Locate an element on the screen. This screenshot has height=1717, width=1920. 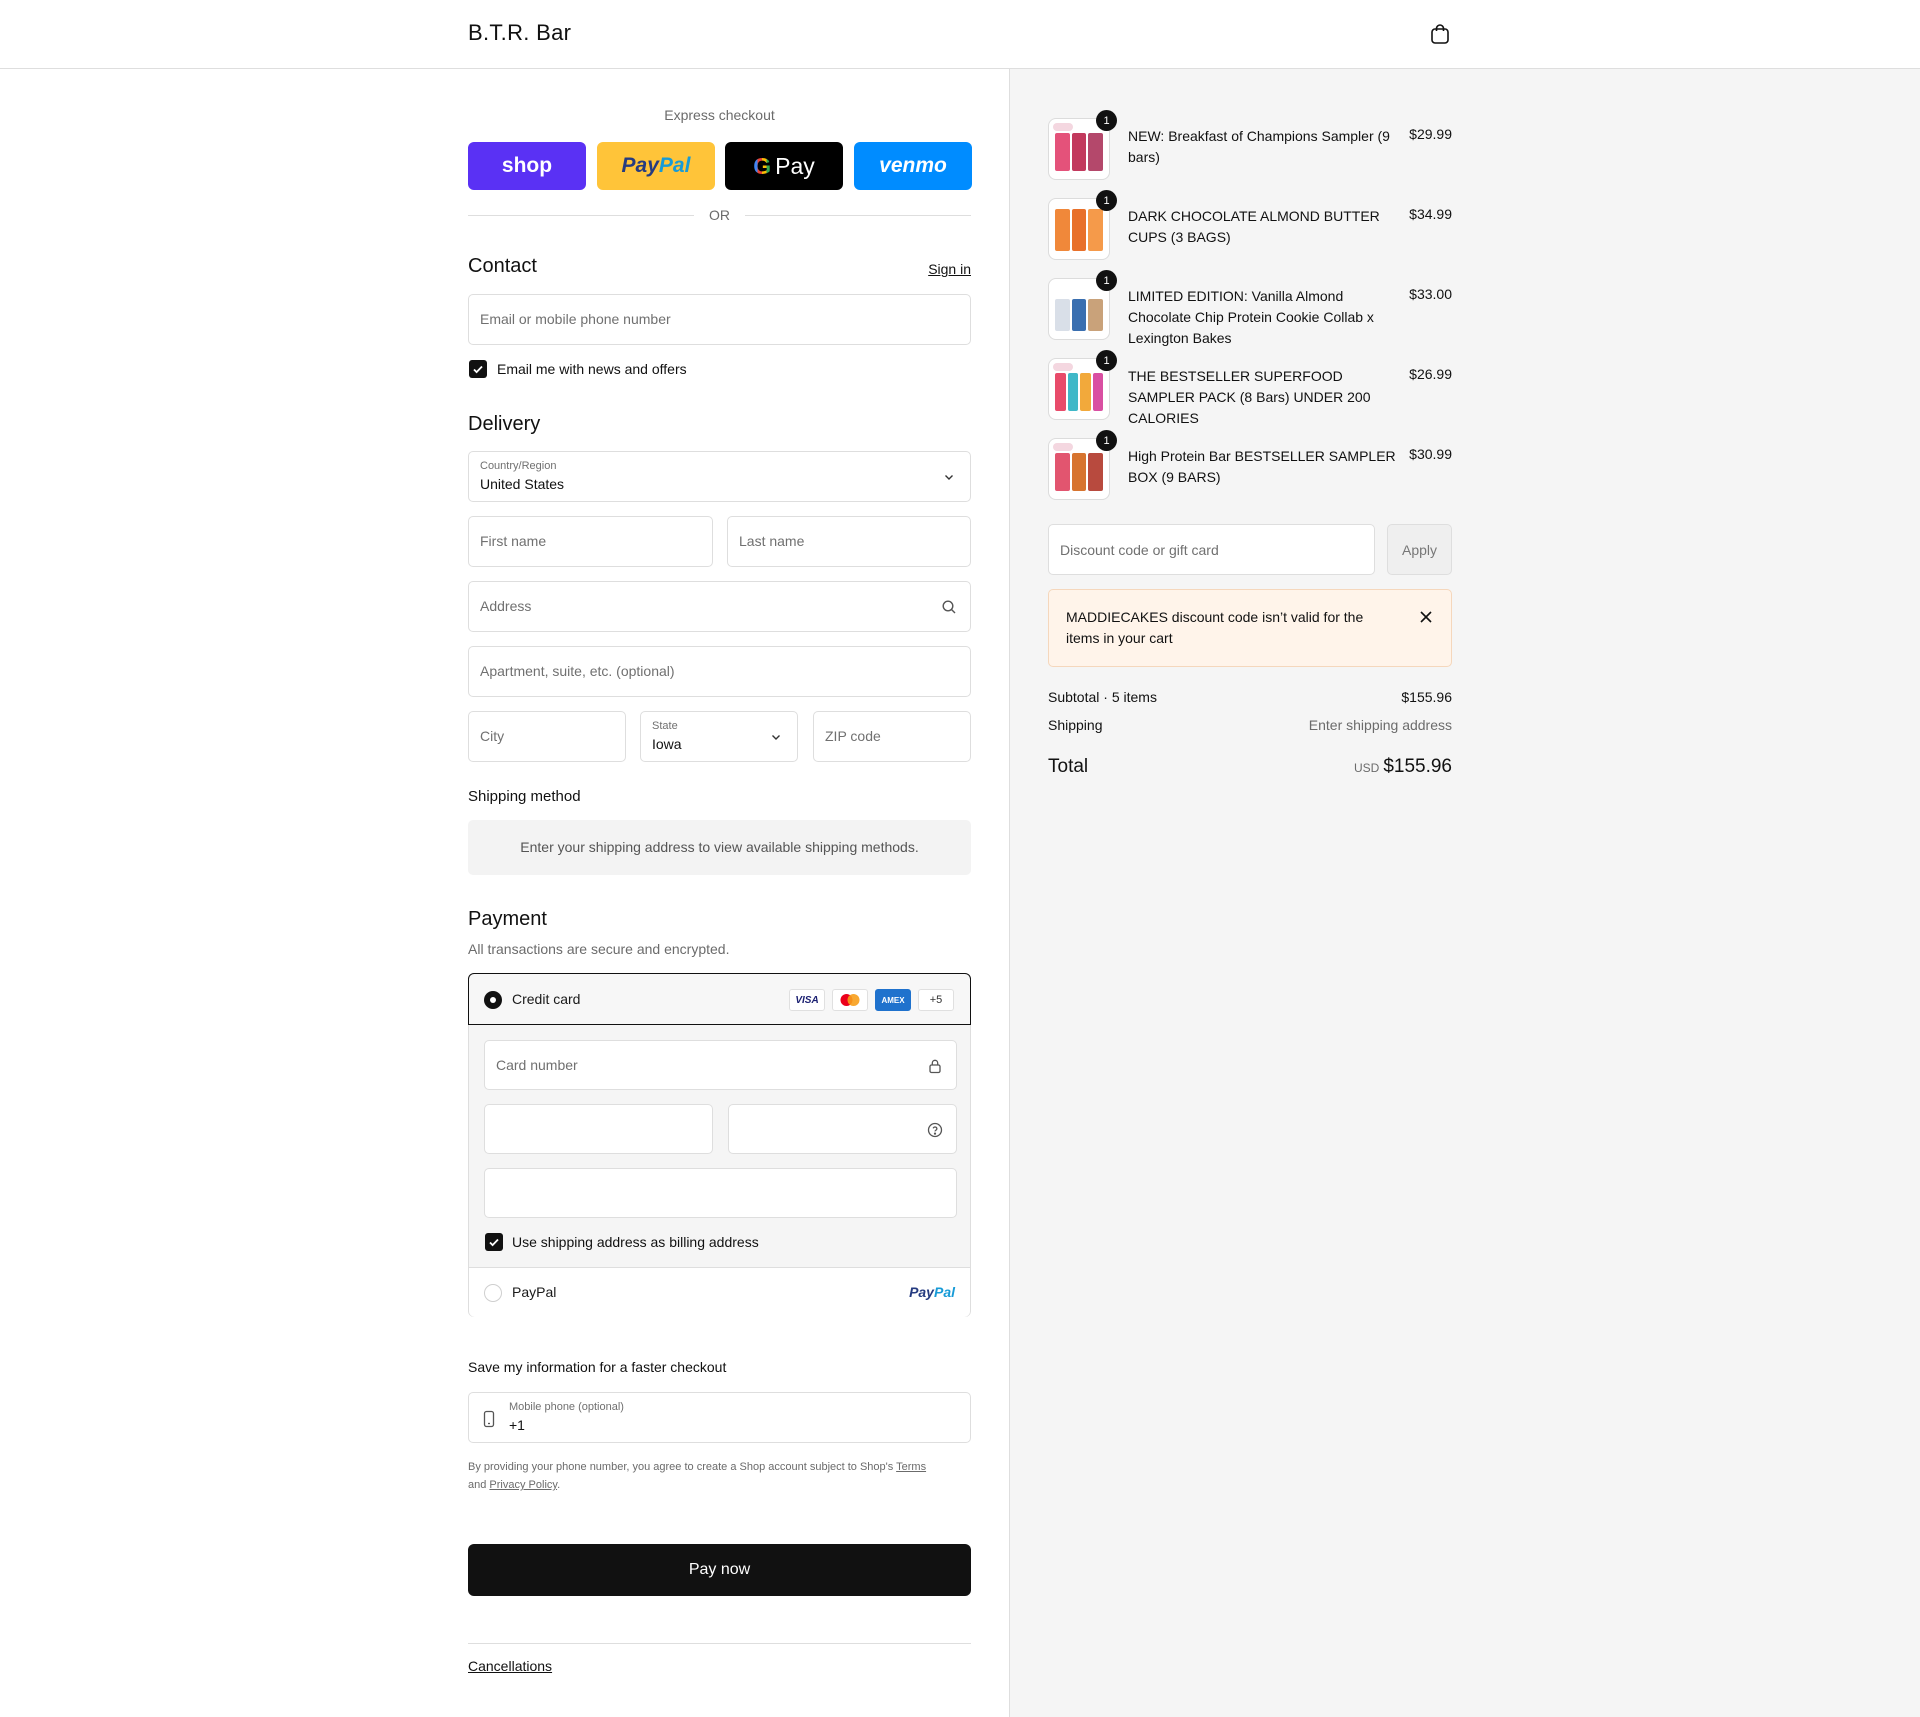
total-row: Total USD $155.96 is located at coordinates (1250, 769).